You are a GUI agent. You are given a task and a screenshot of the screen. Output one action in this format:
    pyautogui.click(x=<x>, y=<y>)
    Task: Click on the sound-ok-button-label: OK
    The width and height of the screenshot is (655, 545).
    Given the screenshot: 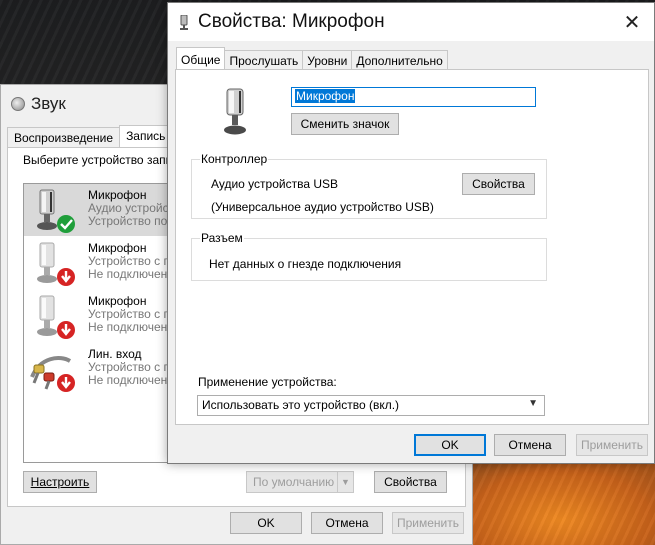 What is the action you would take?
    pyautogui.click(x=266, y=523)
    